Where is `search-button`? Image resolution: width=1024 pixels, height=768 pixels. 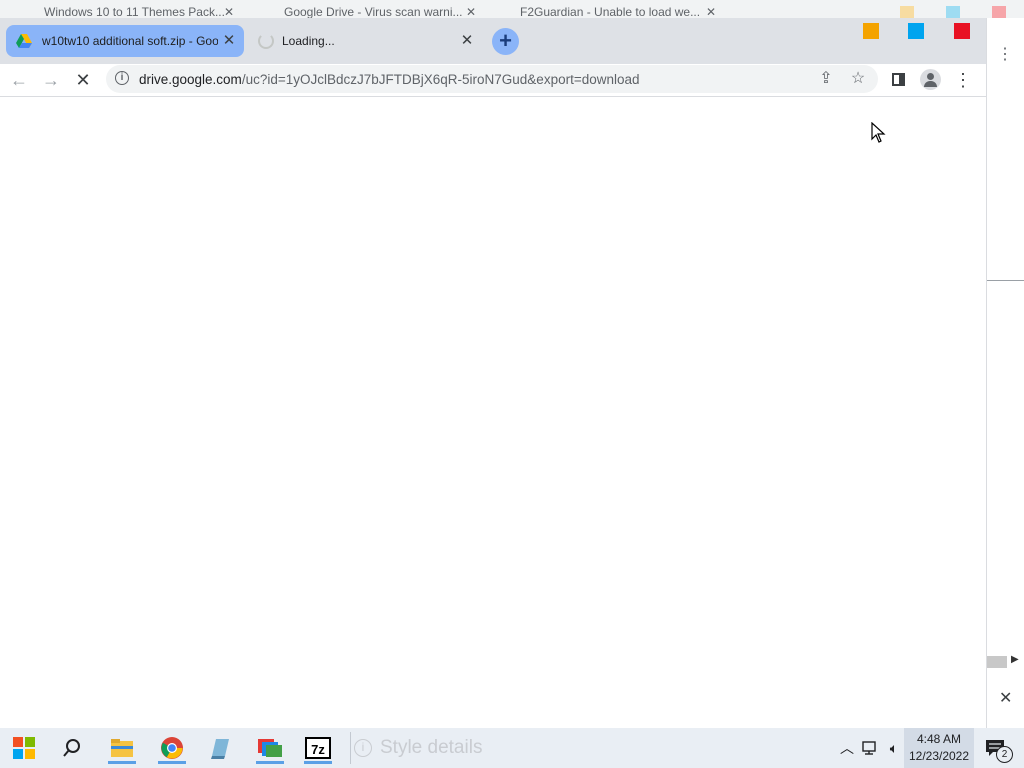 search-button is located at coordinates (72, 748).